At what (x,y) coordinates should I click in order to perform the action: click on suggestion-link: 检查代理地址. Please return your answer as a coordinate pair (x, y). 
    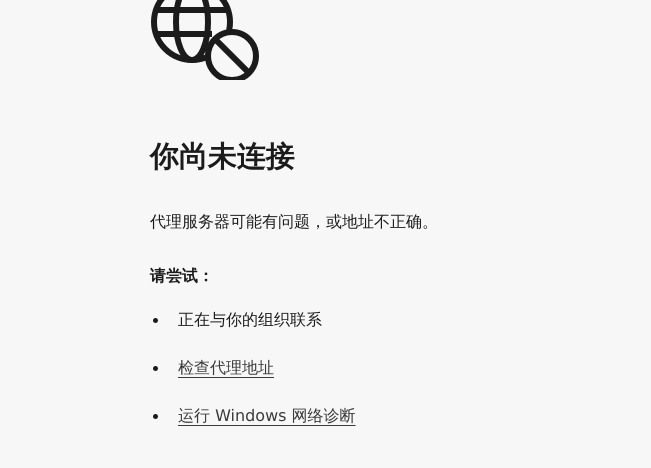
    Looking at the image, I should click on (226, 368).